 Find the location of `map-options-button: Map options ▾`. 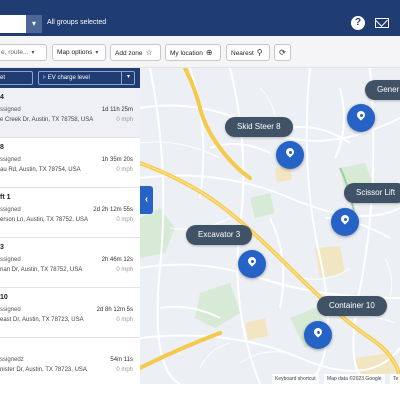

map-options-button: Map options ▾ is located at coordinates (79, 52).